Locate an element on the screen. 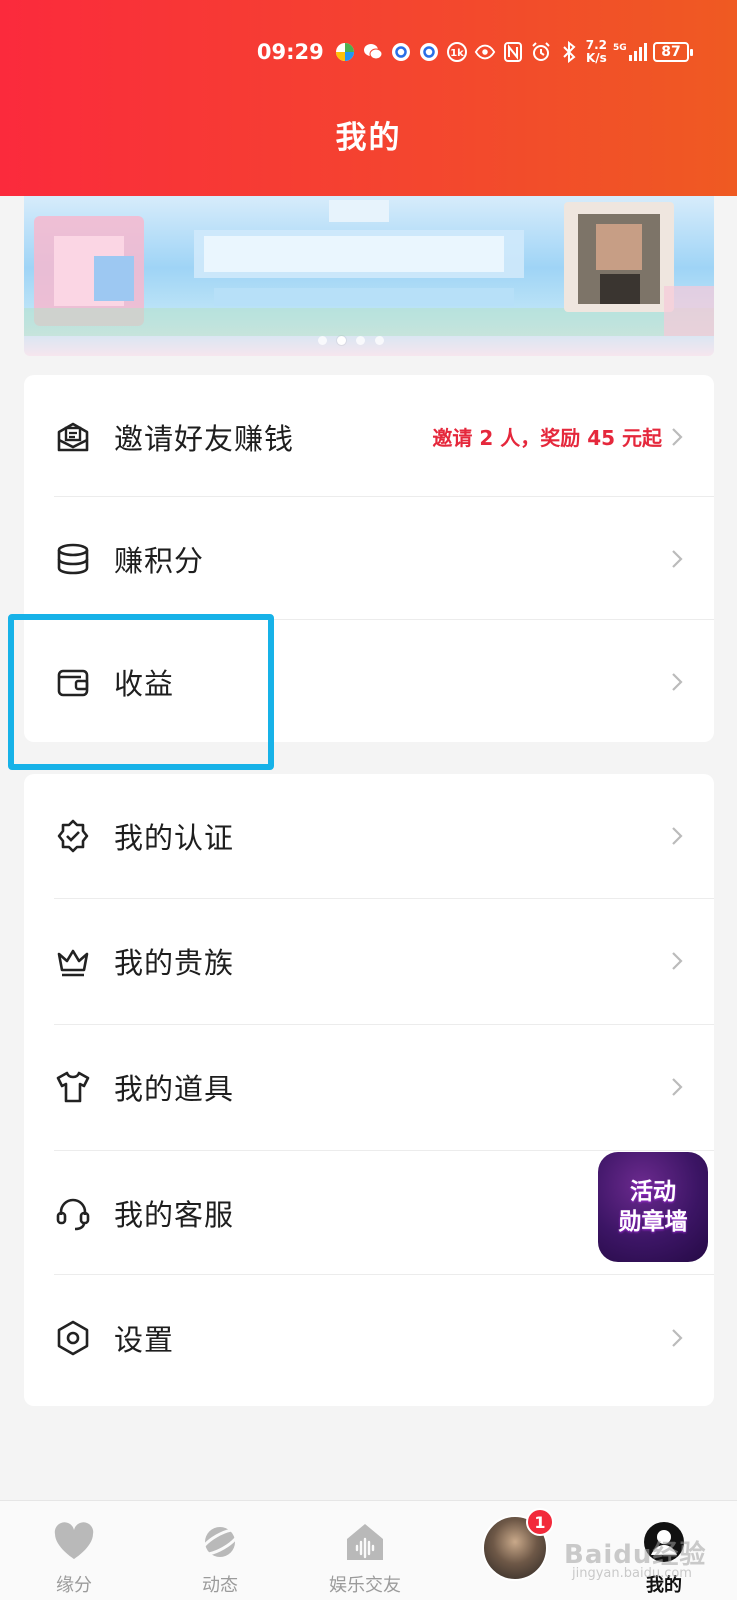  menu-item-label: 收益 is located at coordinates (144, 683).